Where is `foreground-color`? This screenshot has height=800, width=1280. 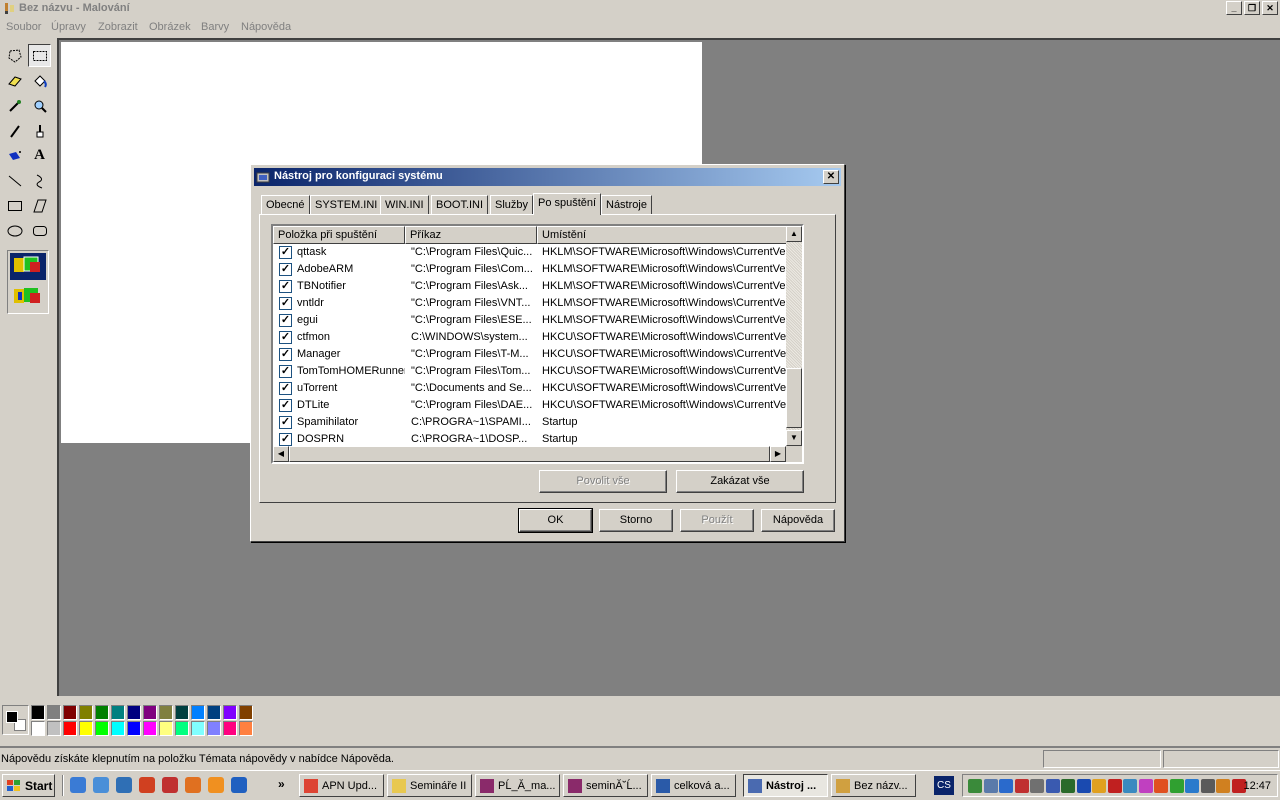 foreground-color is located at coordinates (12, 717).